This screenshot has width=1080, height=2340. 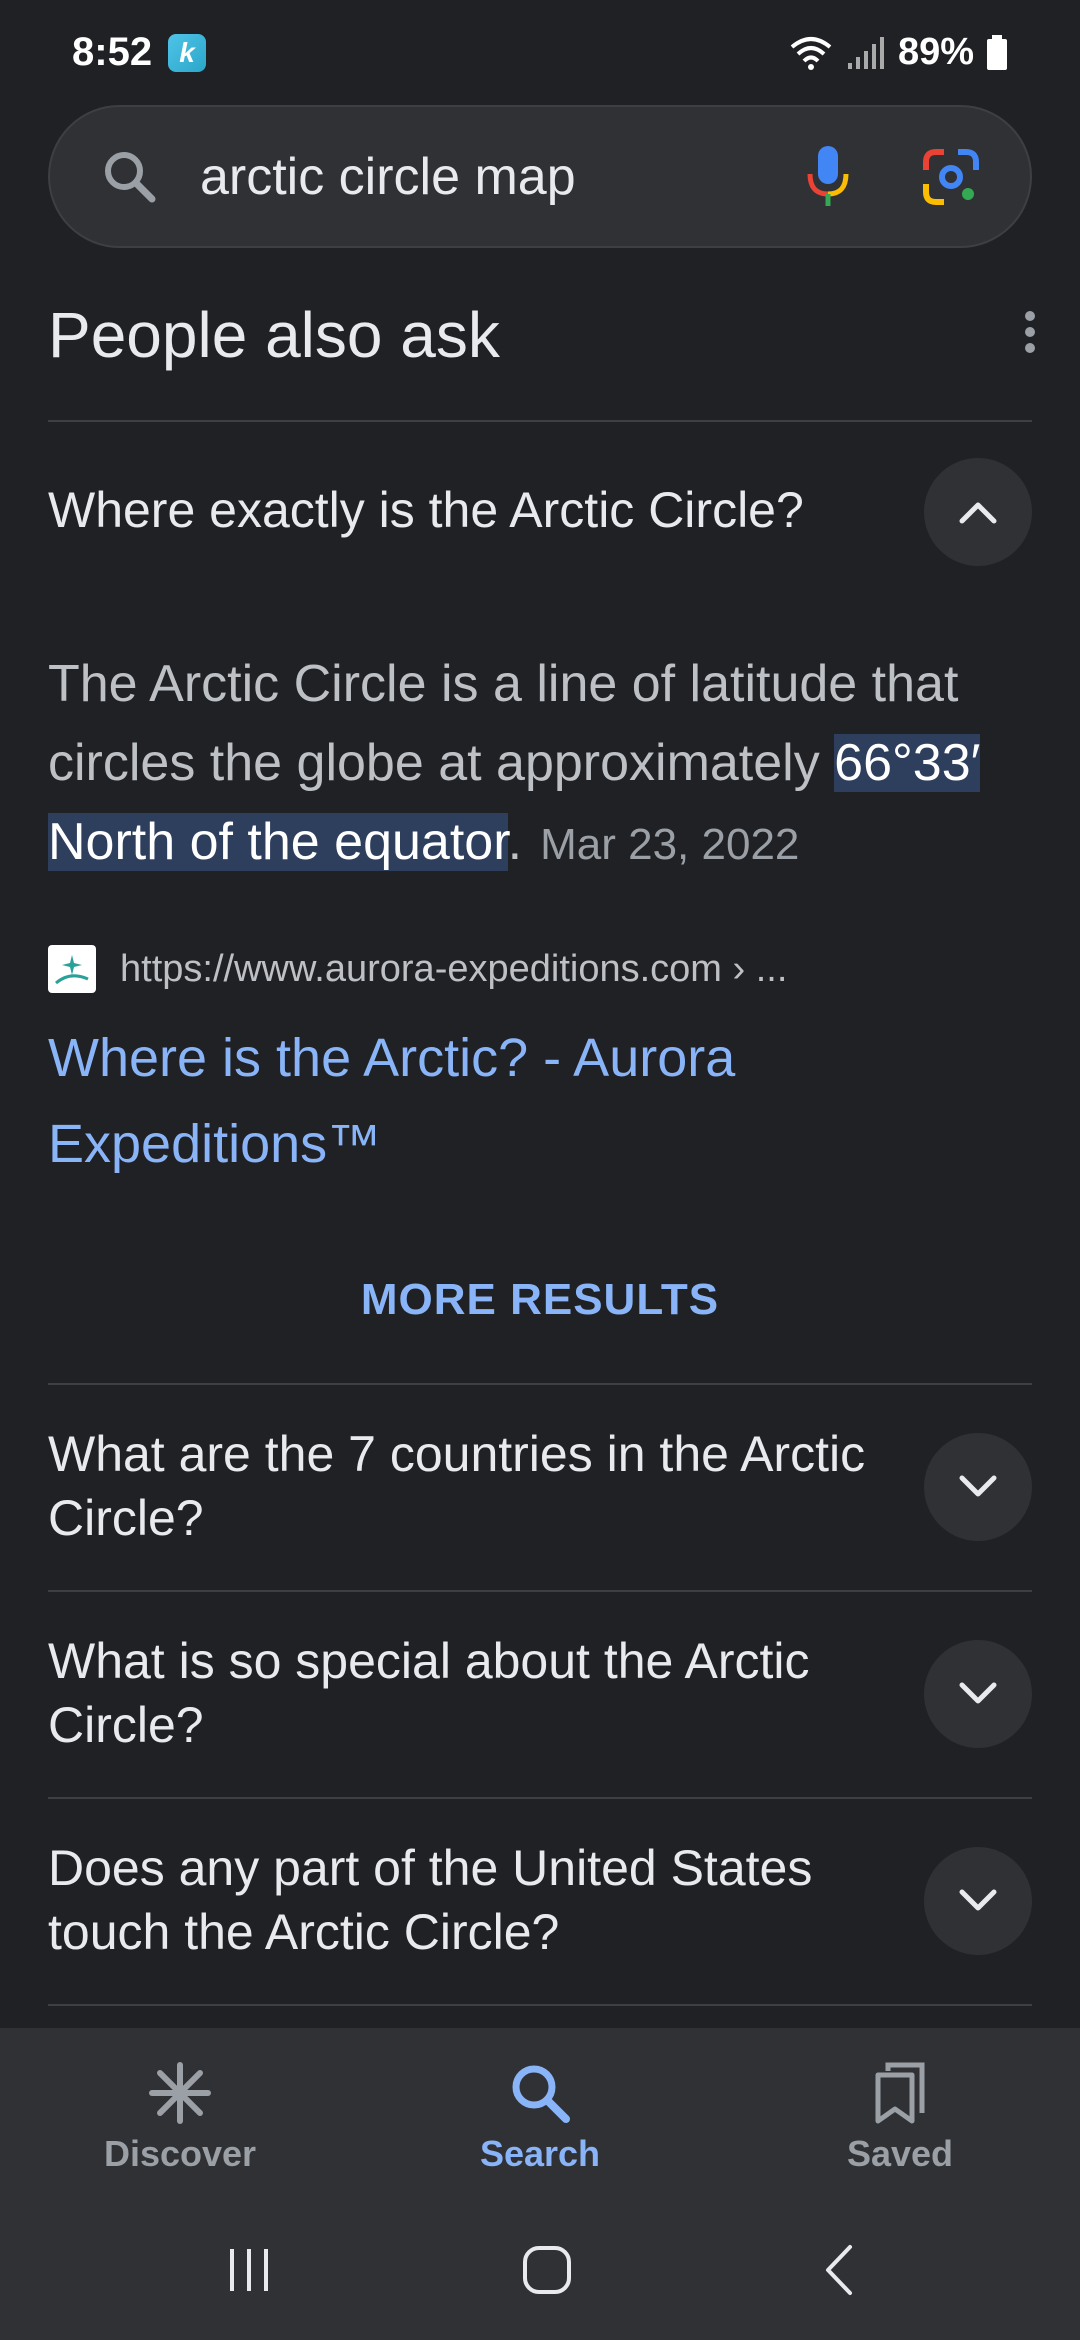 I want to click on favicon, so click(x=72, y=969).